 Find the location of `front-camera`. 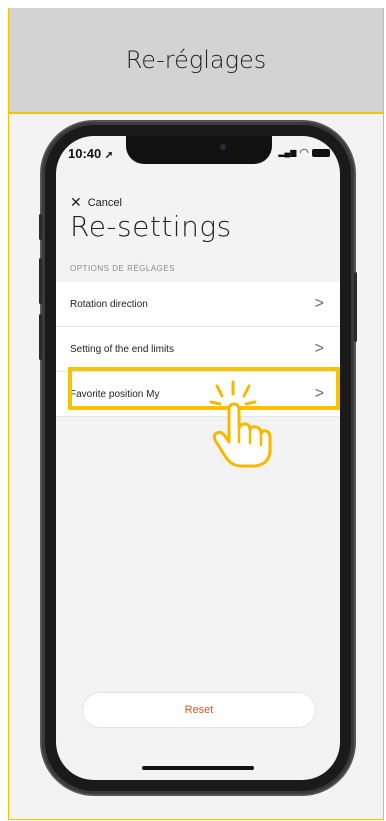

front-camera is located at coordinates (223, 147).